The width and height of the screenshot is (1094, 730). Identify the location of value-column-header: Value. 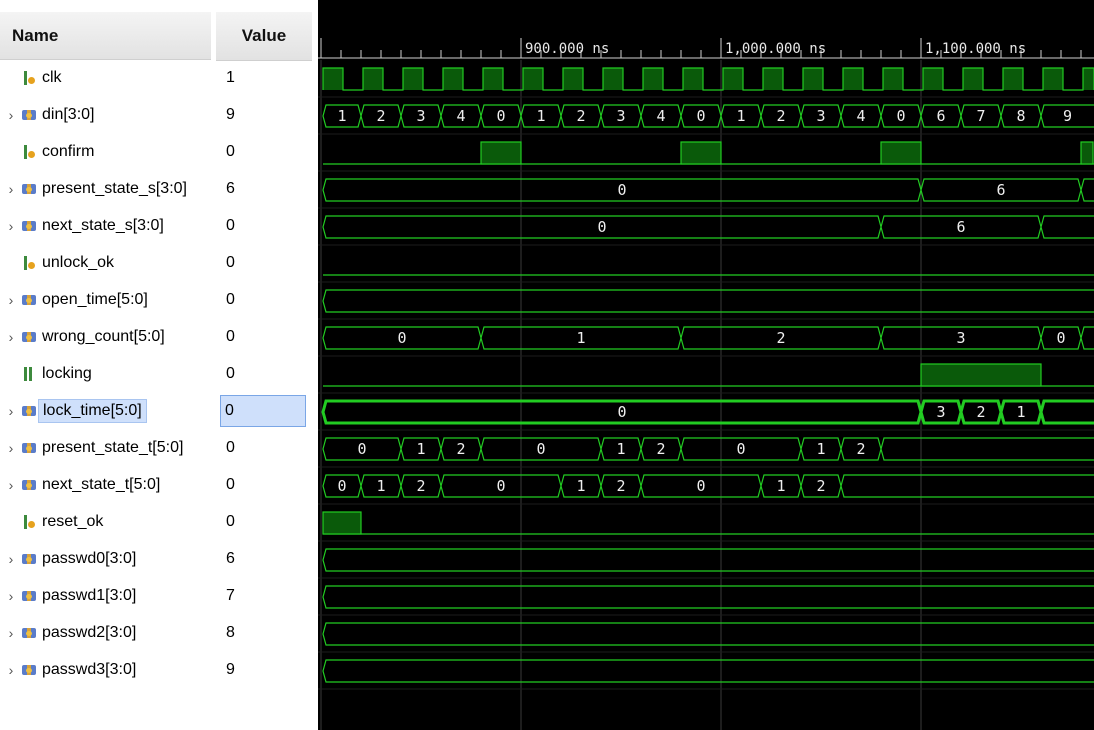
(264, 36).